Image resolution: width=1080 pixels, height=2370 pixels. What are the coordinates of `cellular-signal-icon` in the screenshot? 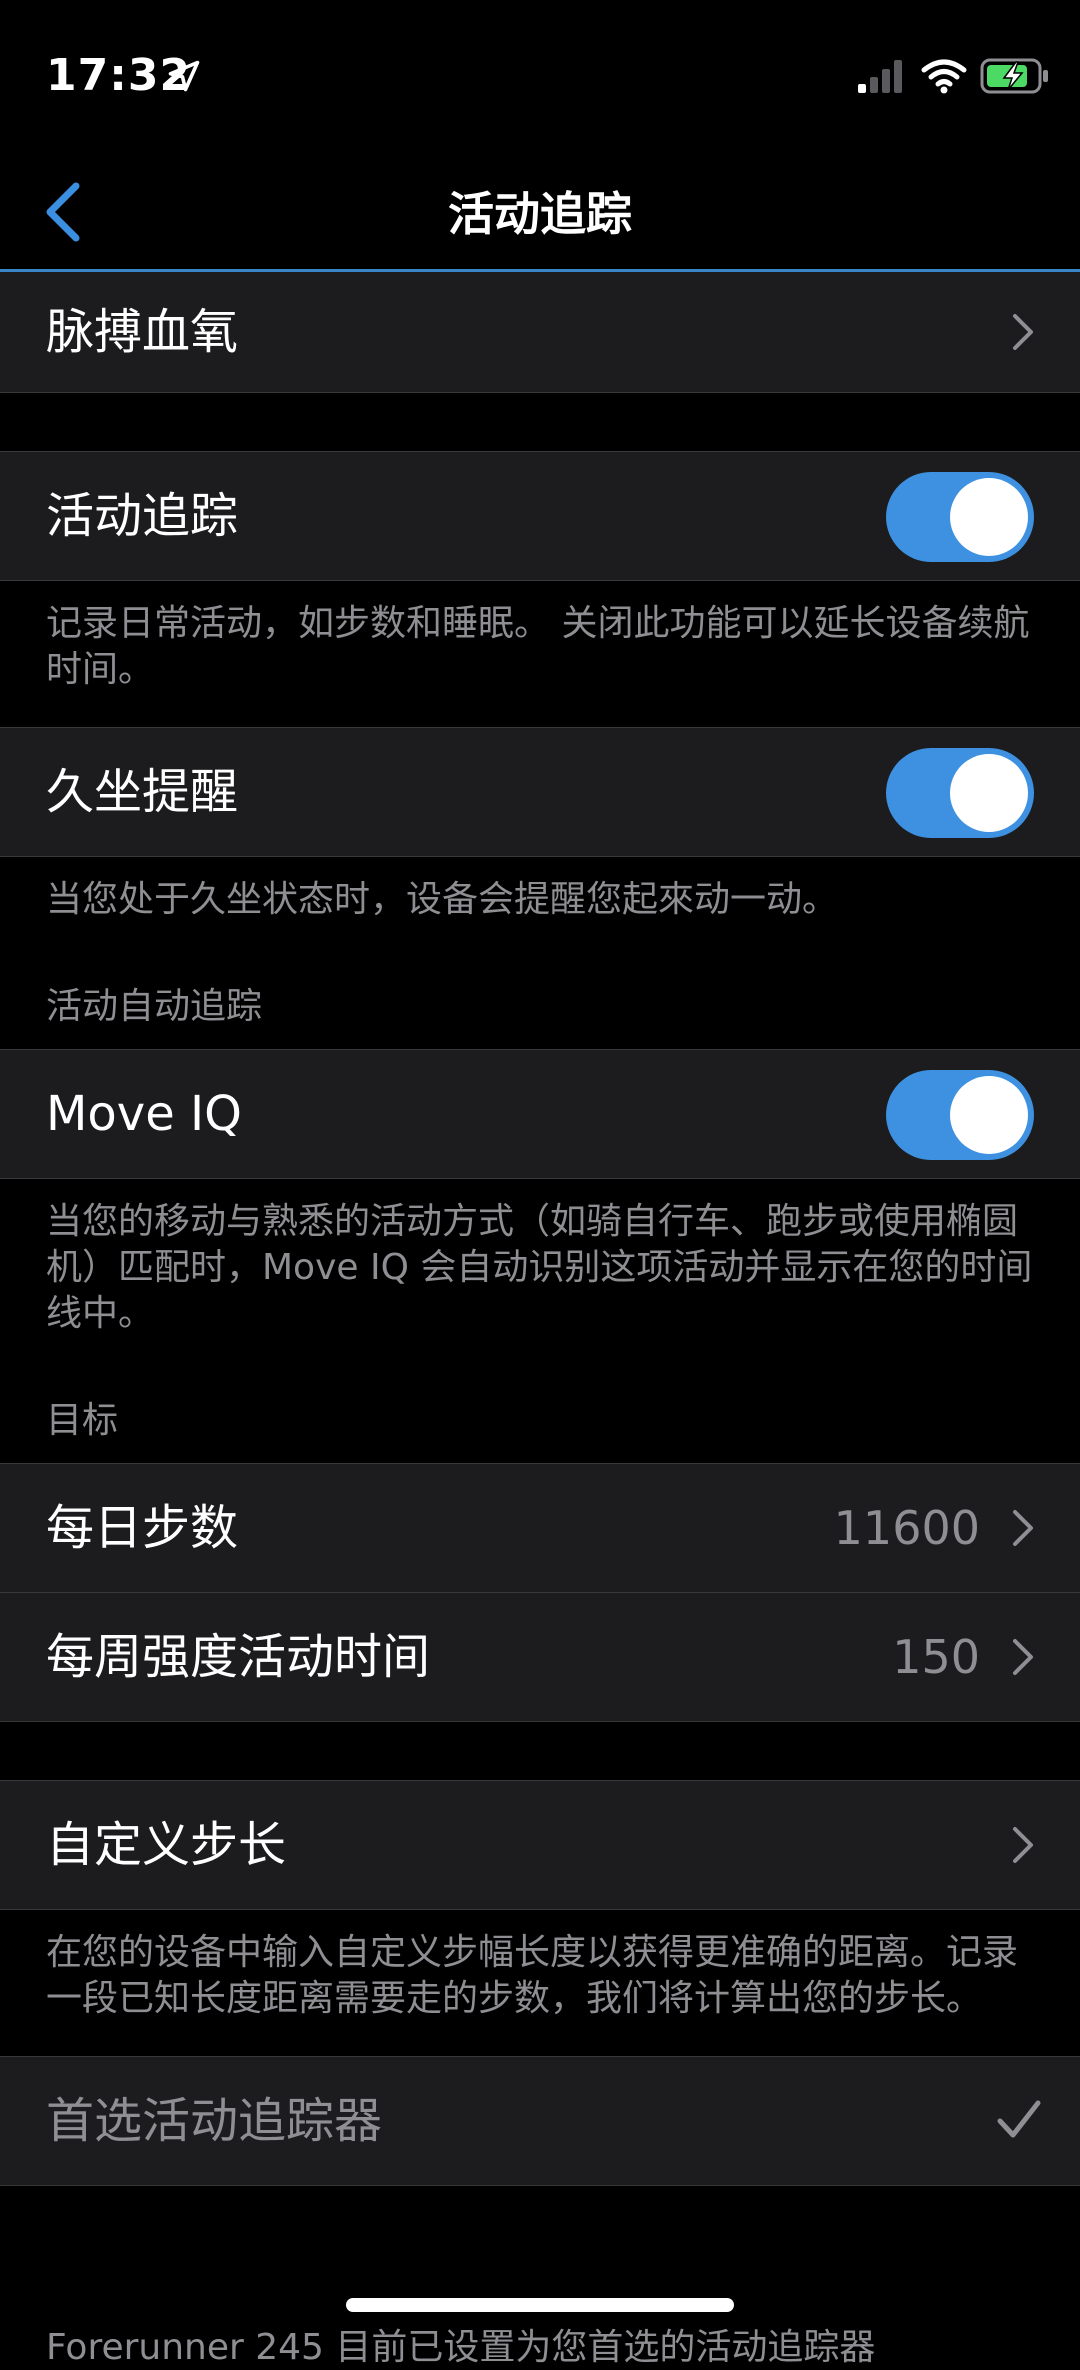 It's located at (880, 76).